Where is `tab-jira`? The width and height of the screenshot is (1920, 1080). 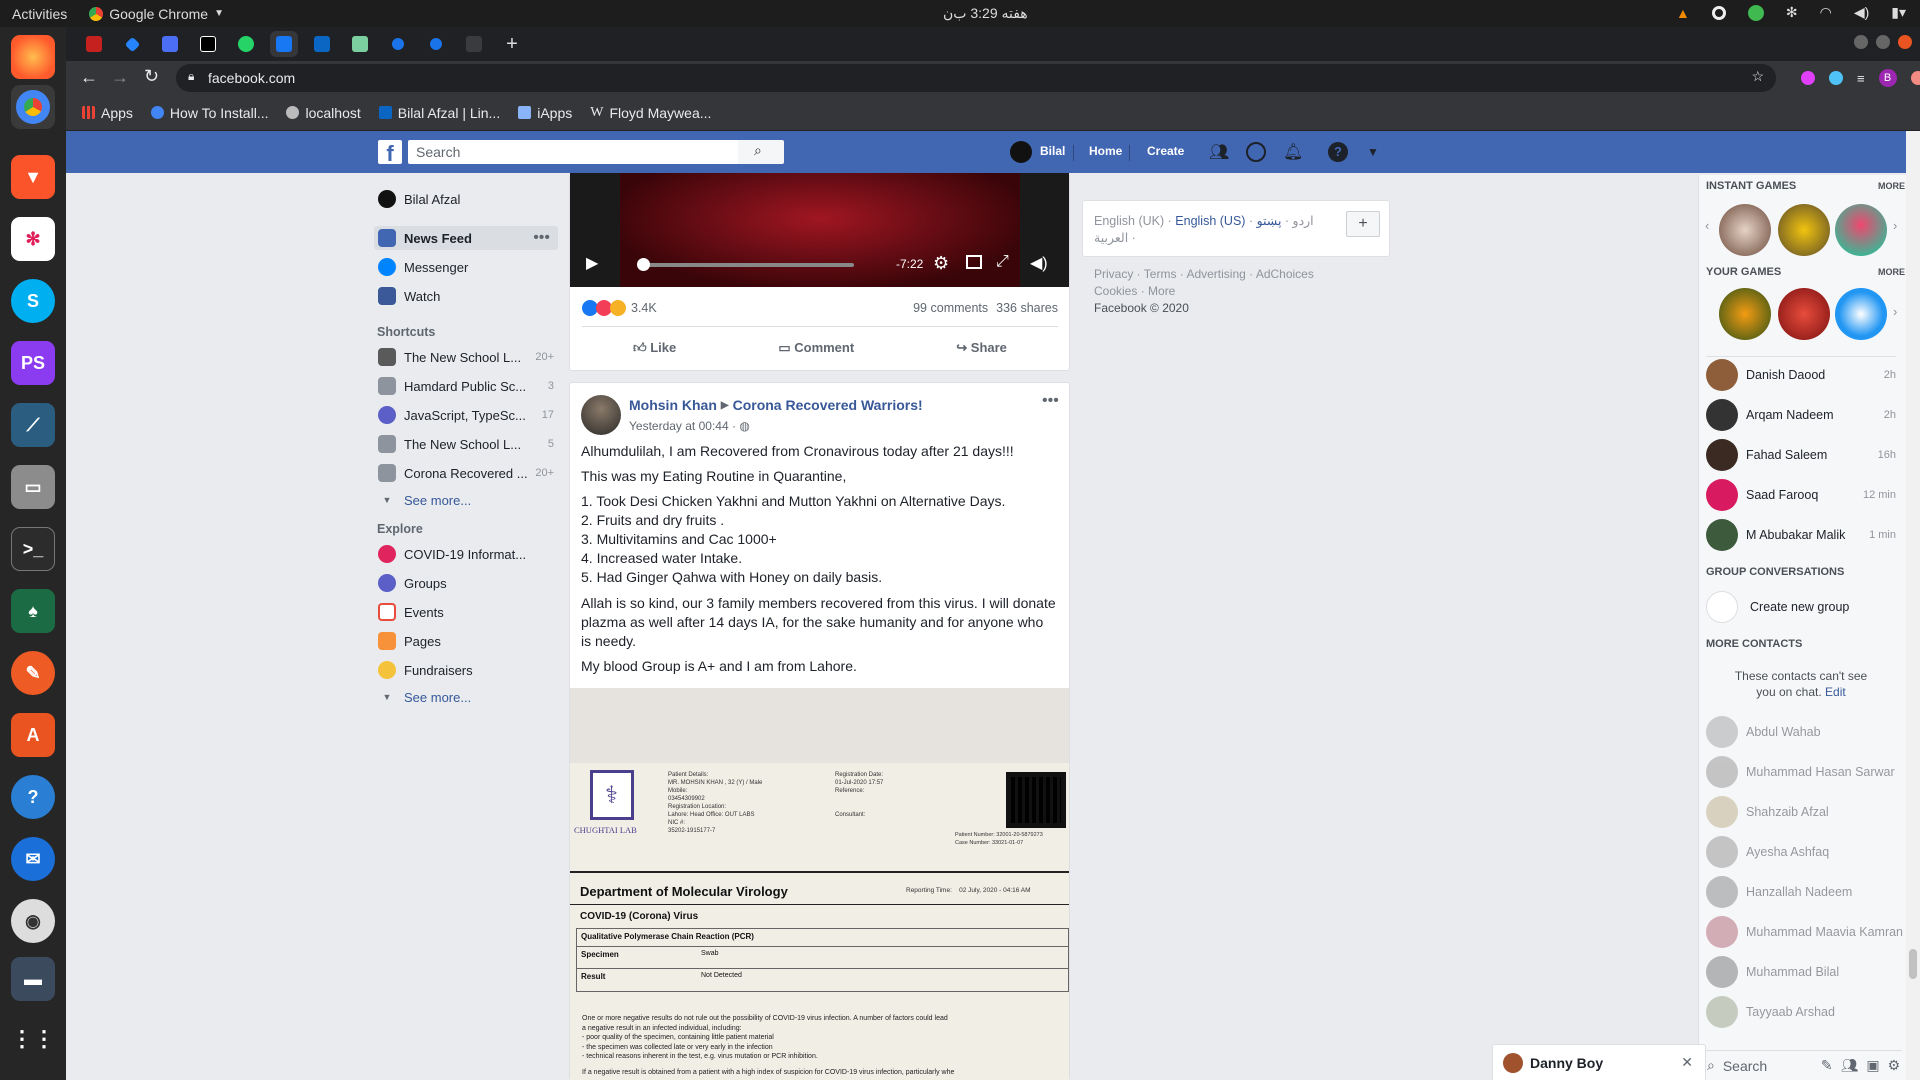 tab-jira is located at coordinates (132, 44).